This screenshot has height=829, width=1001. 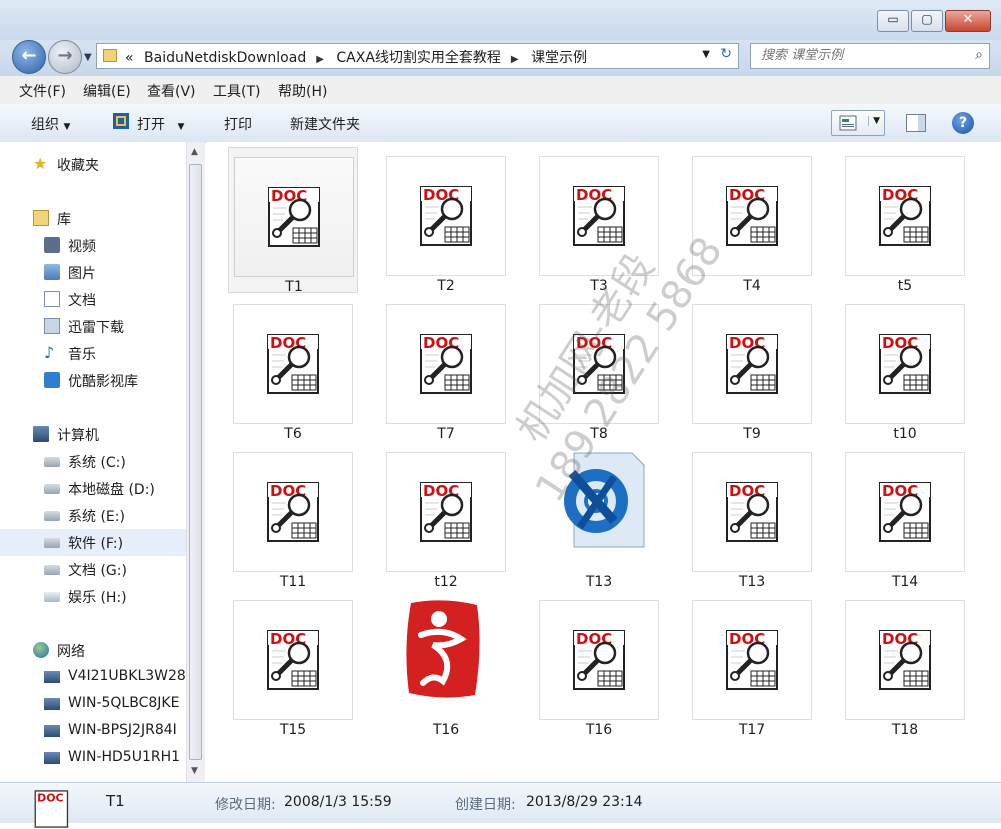 What do you see at coordinates (293, 221) in the screenshot?
I see `file-item: DOC T1` at bounding box center [293, 221].